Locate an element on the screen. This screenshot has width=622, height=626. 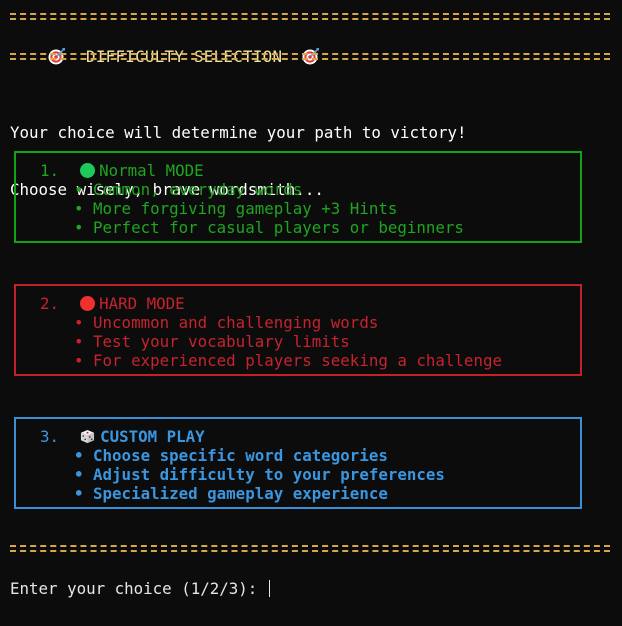
option-bullet: • Test your vocabulary limits is located at coordinates (212, 341).